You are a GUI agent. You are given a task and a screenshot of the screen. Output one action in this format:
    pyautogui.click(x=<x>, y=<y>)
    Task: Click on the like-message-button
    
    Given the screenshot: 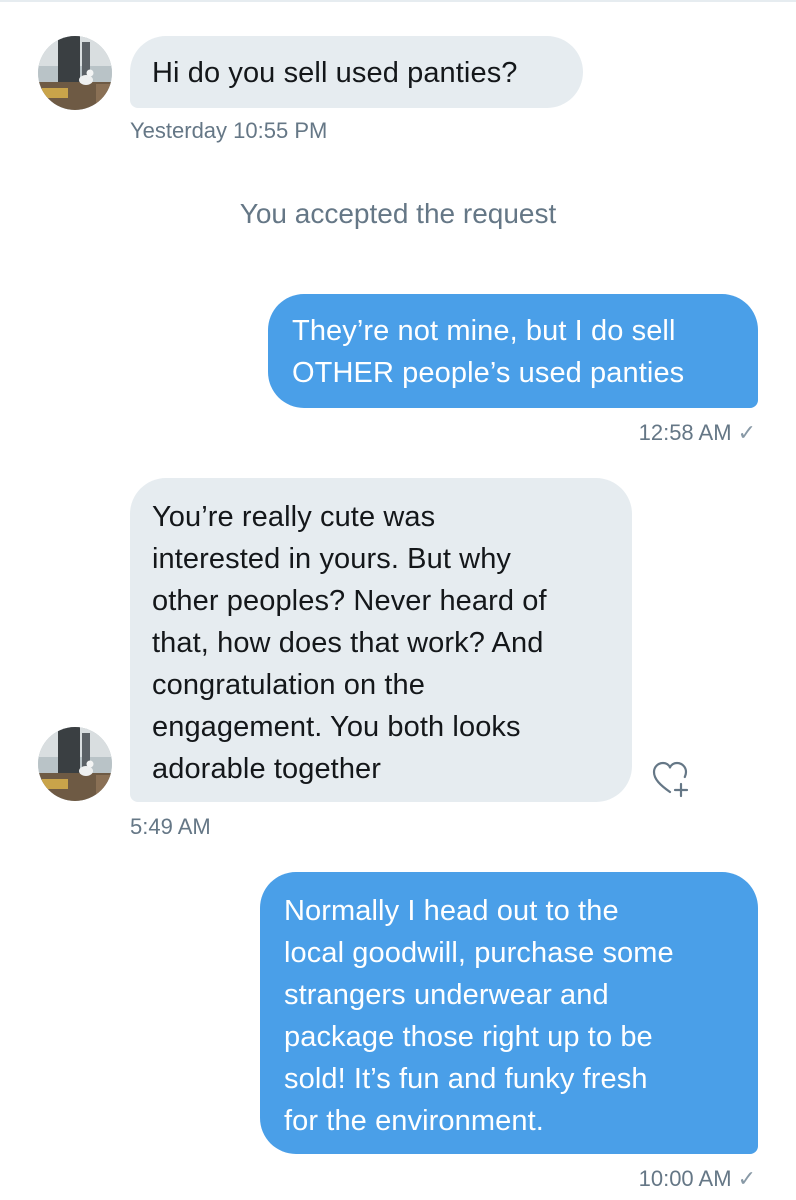 What is the action you would take?
    pyautogui.click(x=672, y=780)
    